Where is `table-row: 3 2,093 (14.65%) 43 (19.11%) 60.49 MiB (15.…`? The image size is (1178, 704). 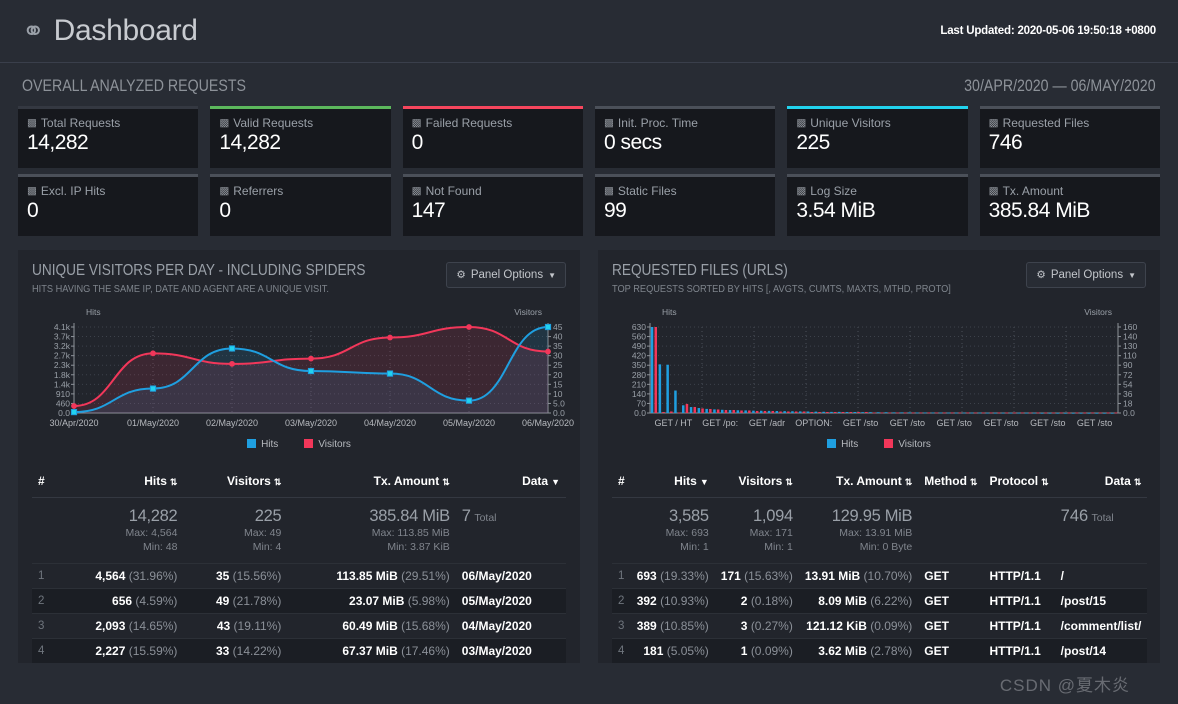 table-row: 3 2,093 (14.65%) 43 (19.11%) 60.49 MiB (15.… is located at coordinates (299, 626).